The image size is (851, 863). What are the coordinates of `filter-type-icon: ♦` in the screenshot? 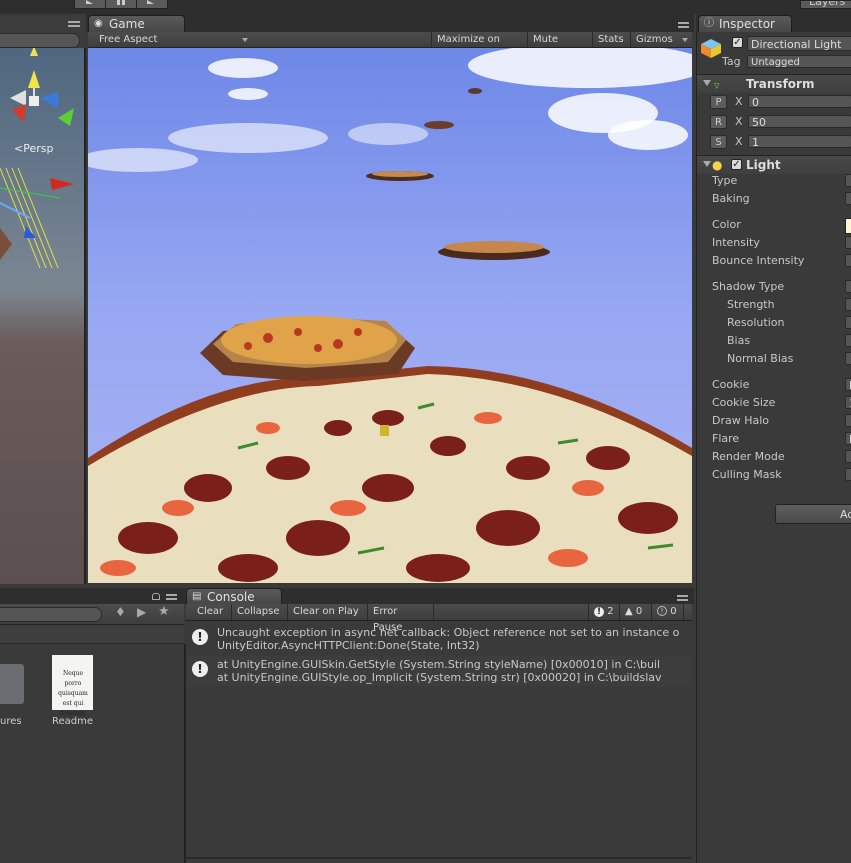 It's located at (120, 612).